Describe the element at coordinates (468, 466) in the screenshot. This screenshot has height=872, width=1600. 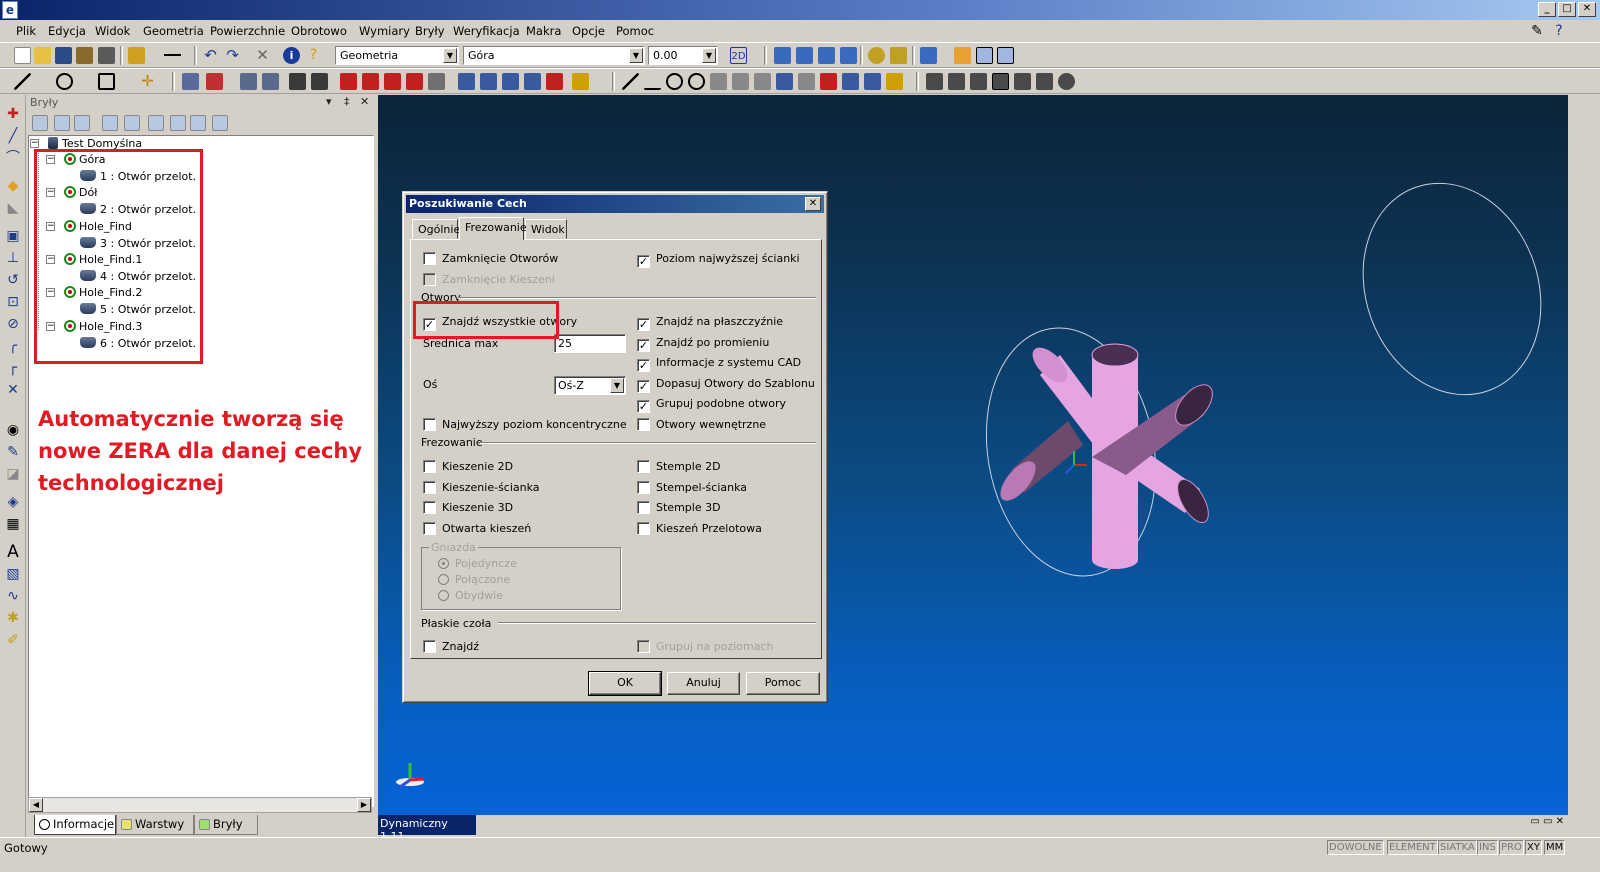
I see `checkbox-kieszenie-2d: Kieszenie 2D` at that location.